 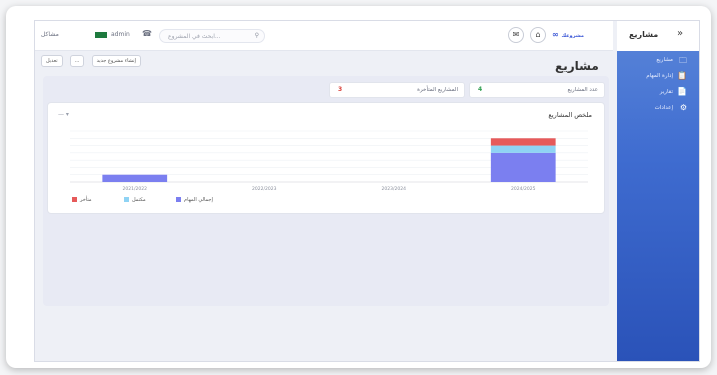 I want to click on legend-item-total: إجمالي المهام, so click(x=194, y=200).